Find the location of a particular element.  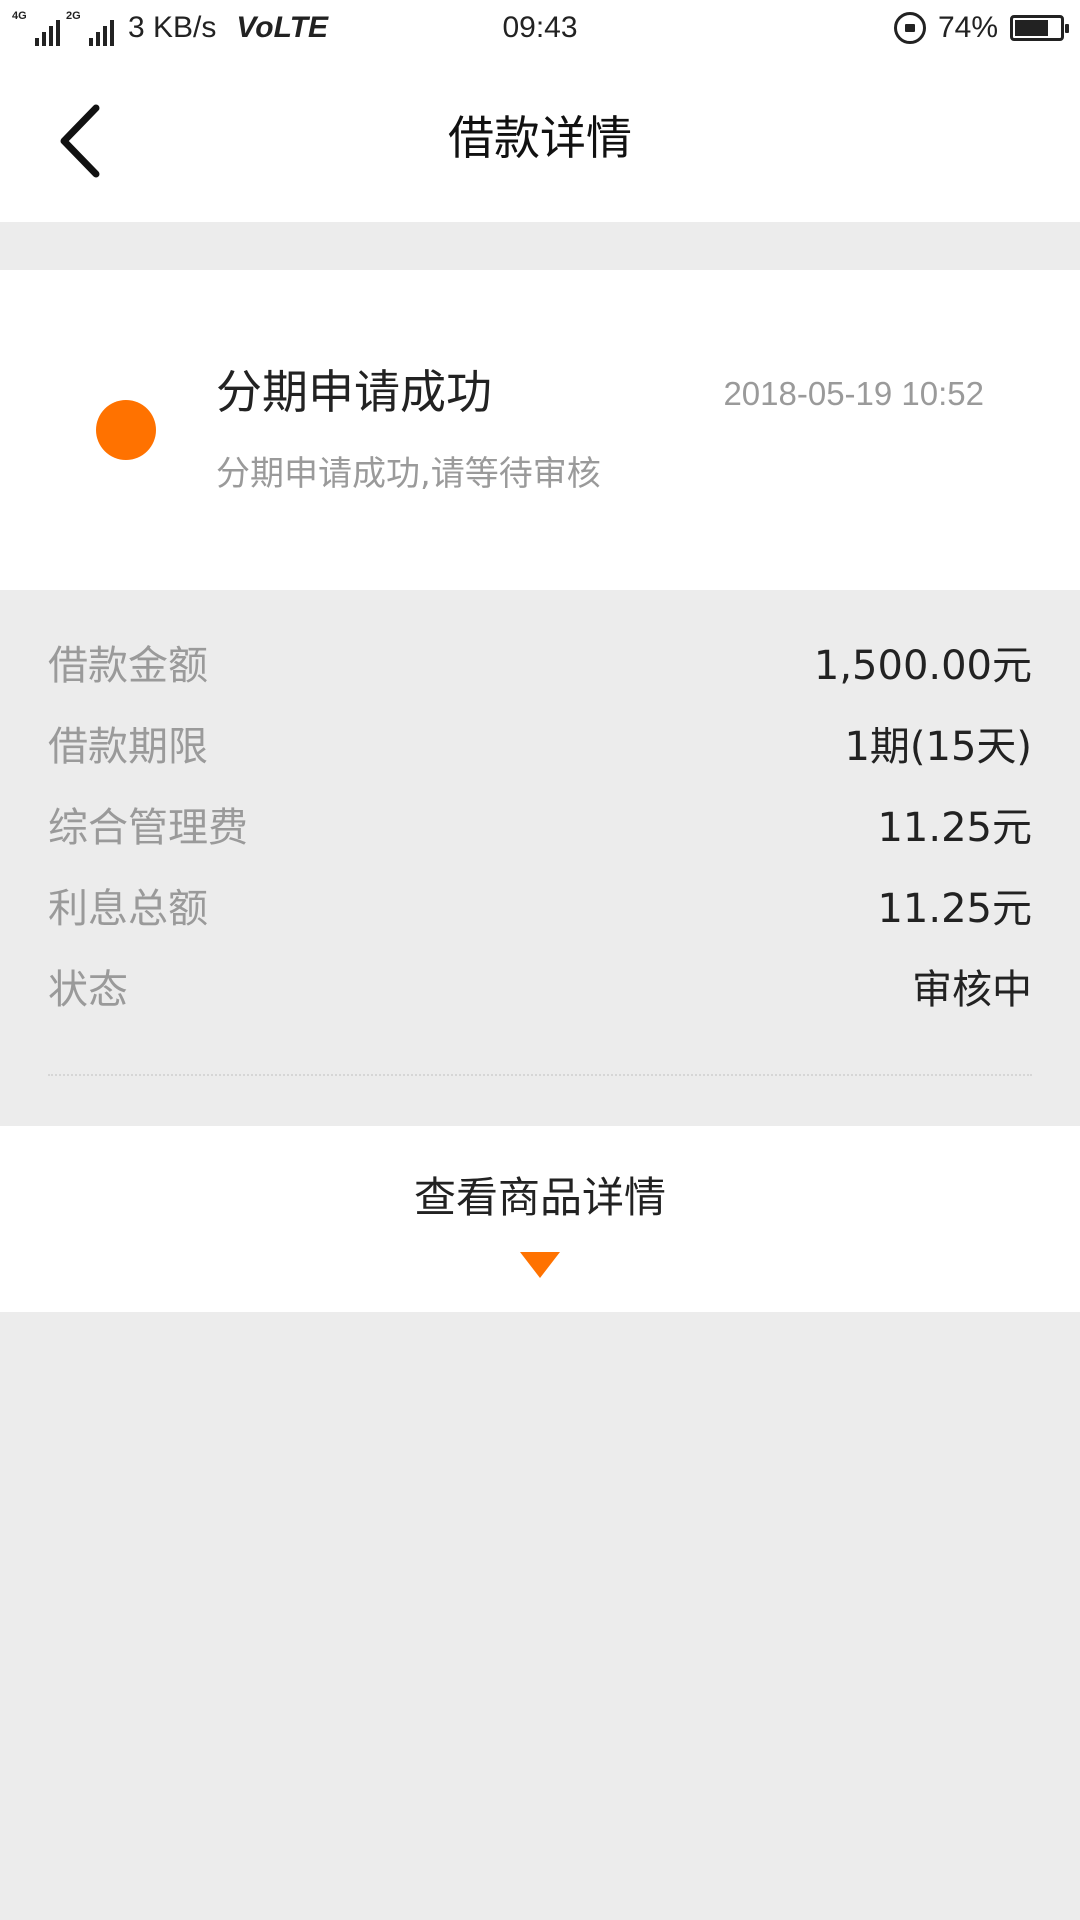

battery-percent: 74% is located at coordinates (967, 27).